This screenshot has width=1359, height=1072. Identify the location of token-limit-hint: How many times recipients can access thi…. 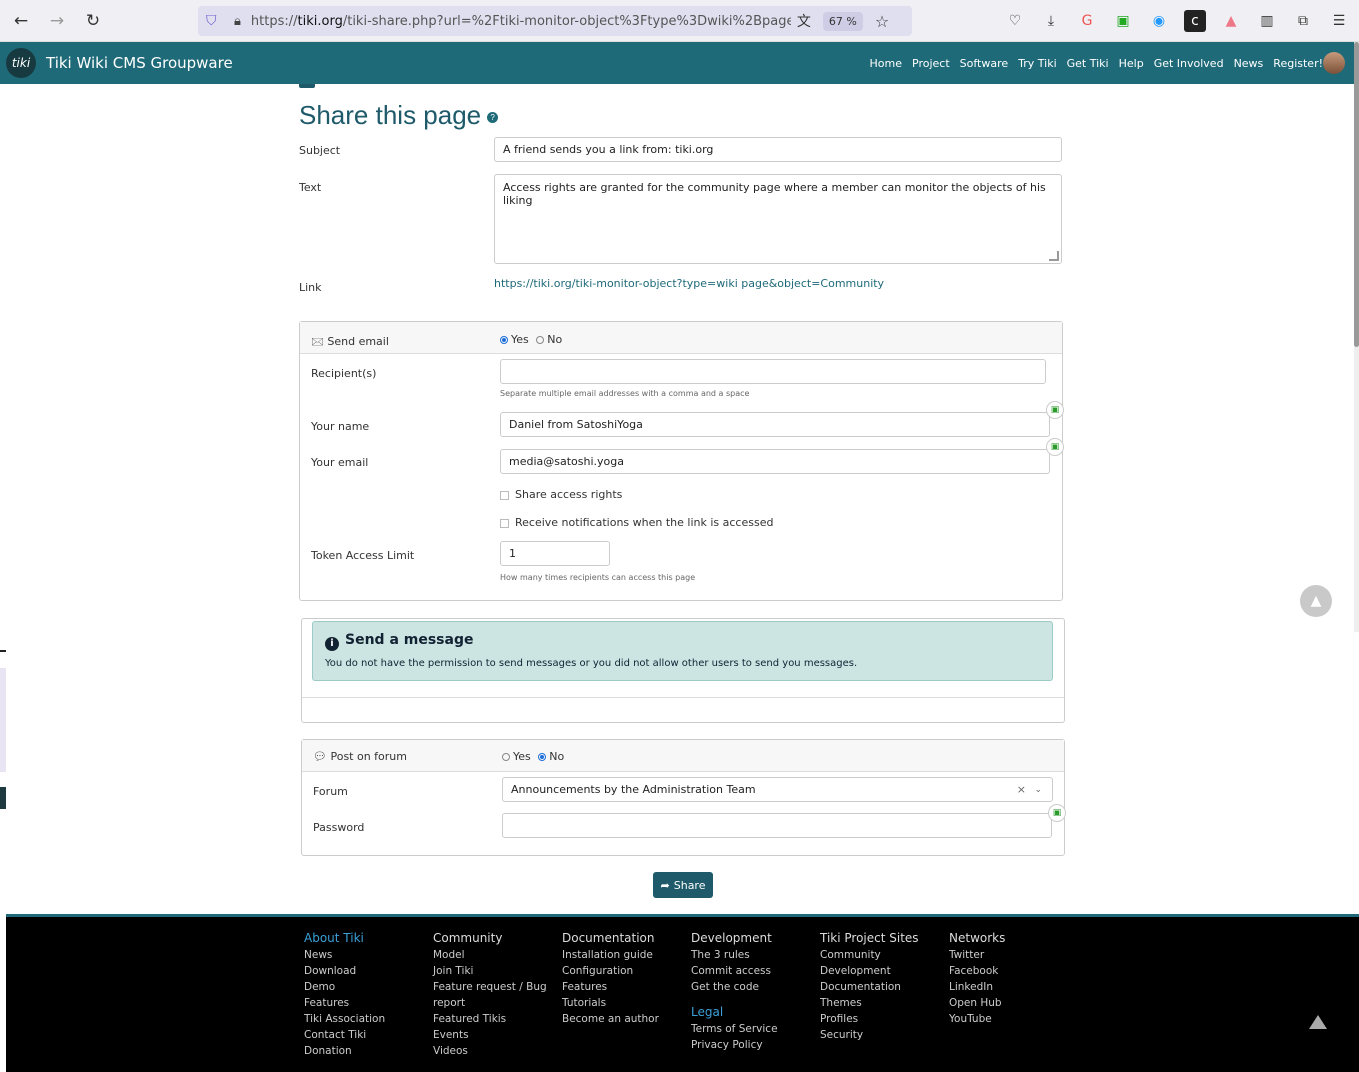
(598, 577).